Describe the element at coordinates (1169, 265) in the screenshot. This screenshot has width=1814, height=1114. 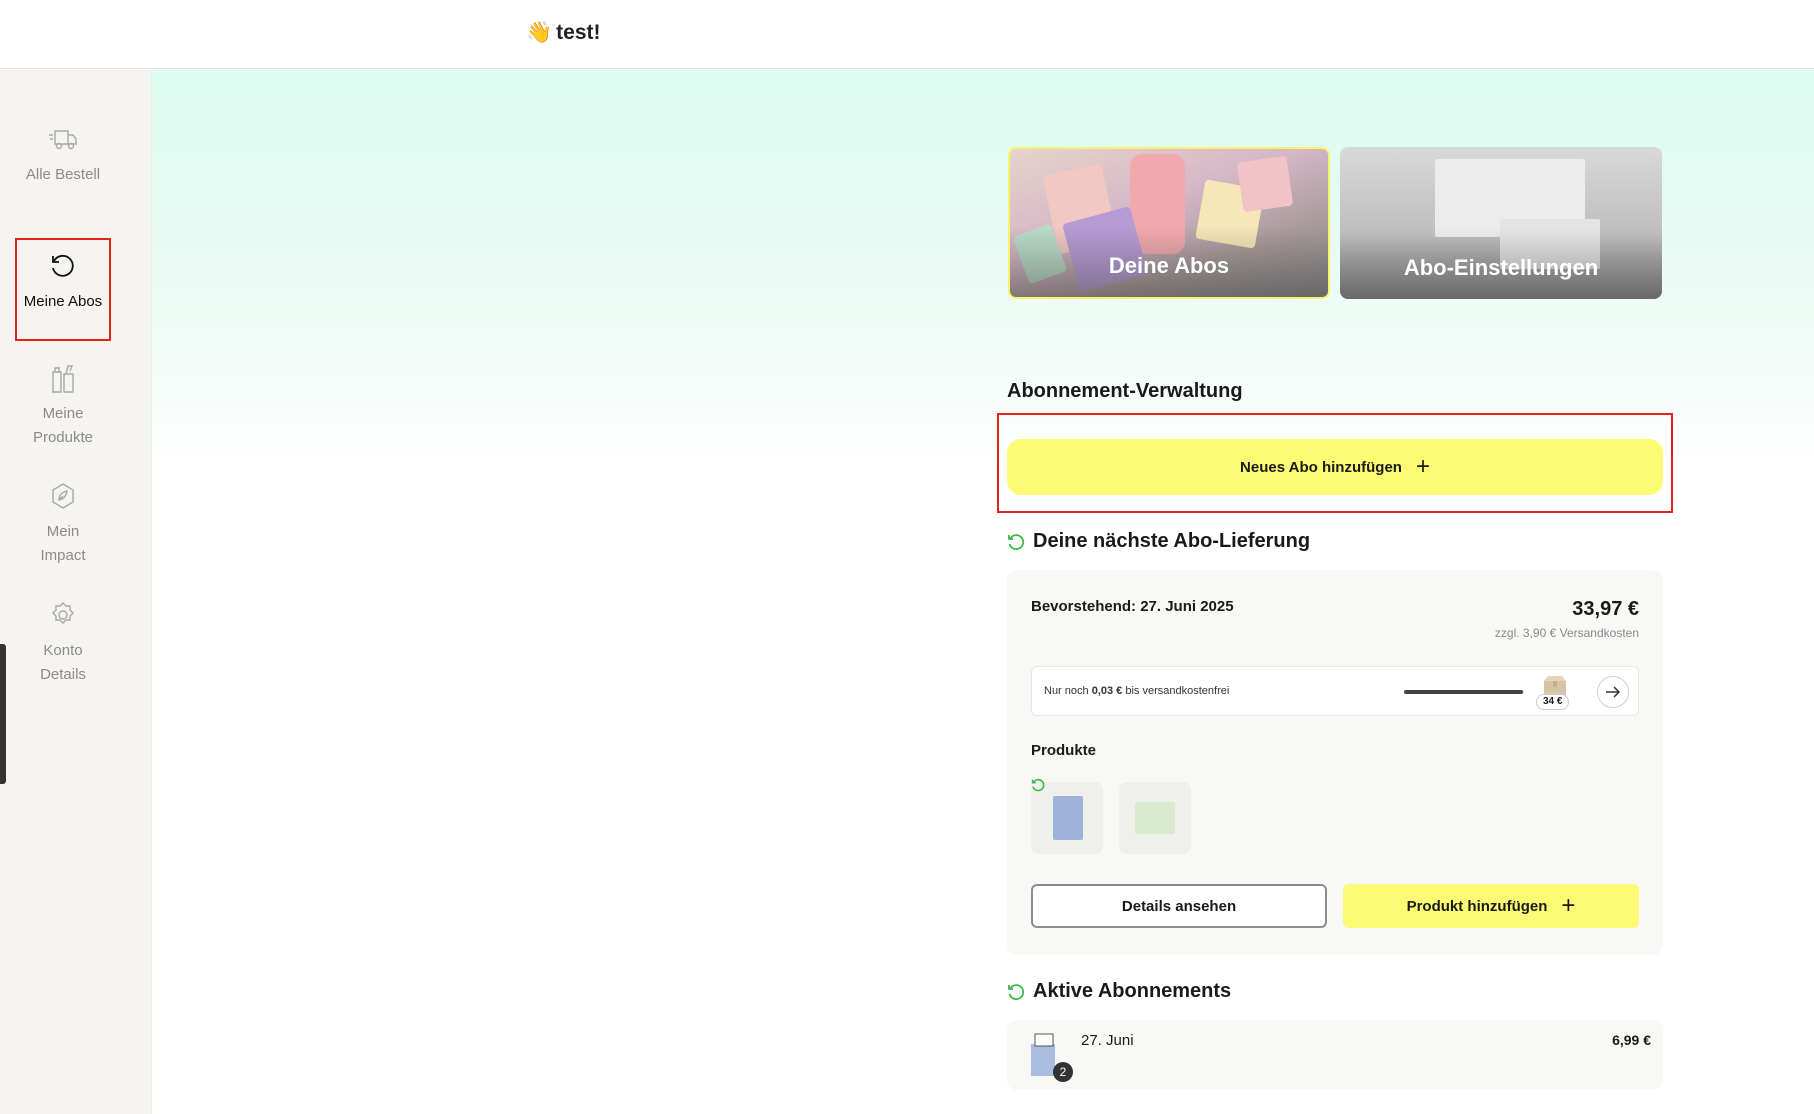
I see `tile-label: Deine Abos` at that location.